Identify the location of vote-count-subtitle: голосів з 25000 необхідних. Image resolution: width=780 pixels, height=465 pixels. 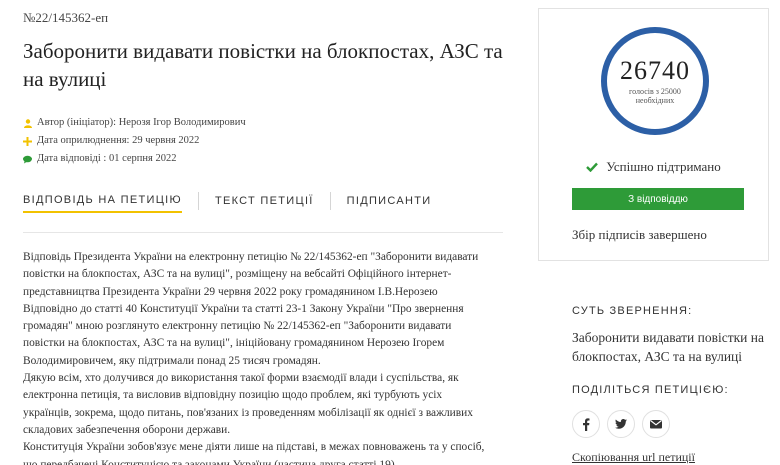
(655, 96).